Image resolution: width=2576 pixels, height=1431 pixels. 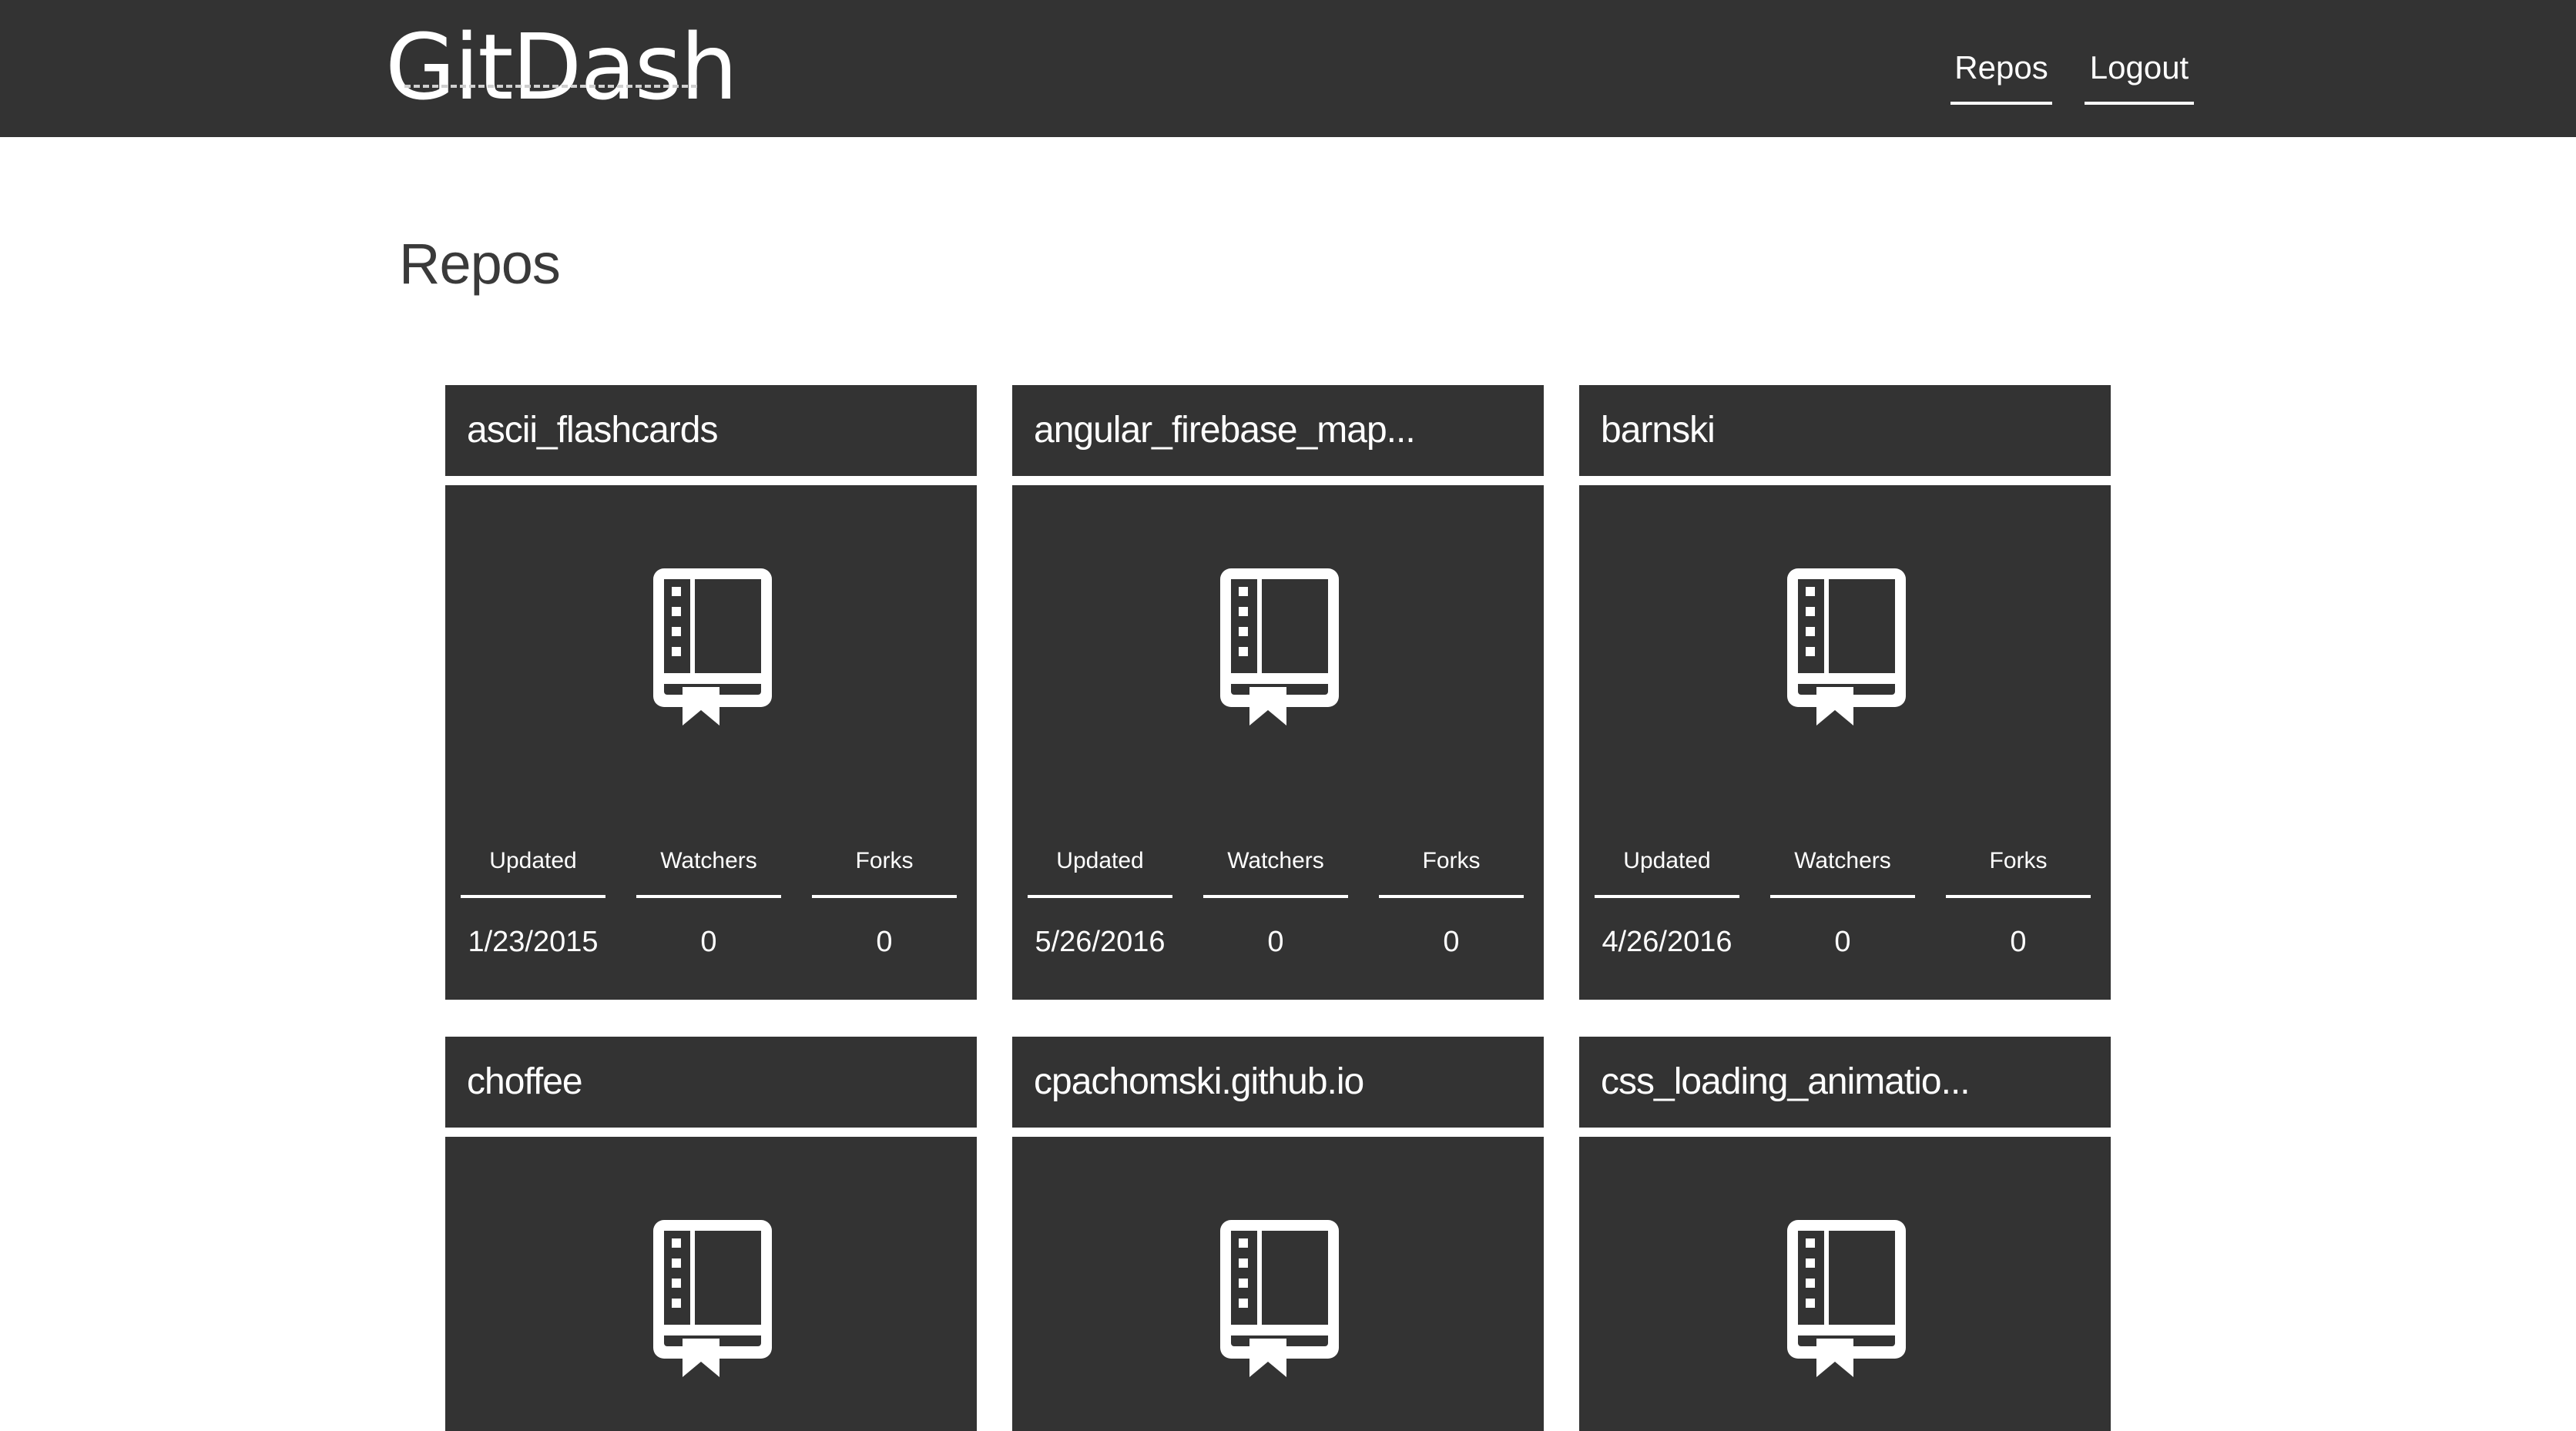 I want to click on stat-updated: Updated 1/23/2015, so click(x=533, y=903).